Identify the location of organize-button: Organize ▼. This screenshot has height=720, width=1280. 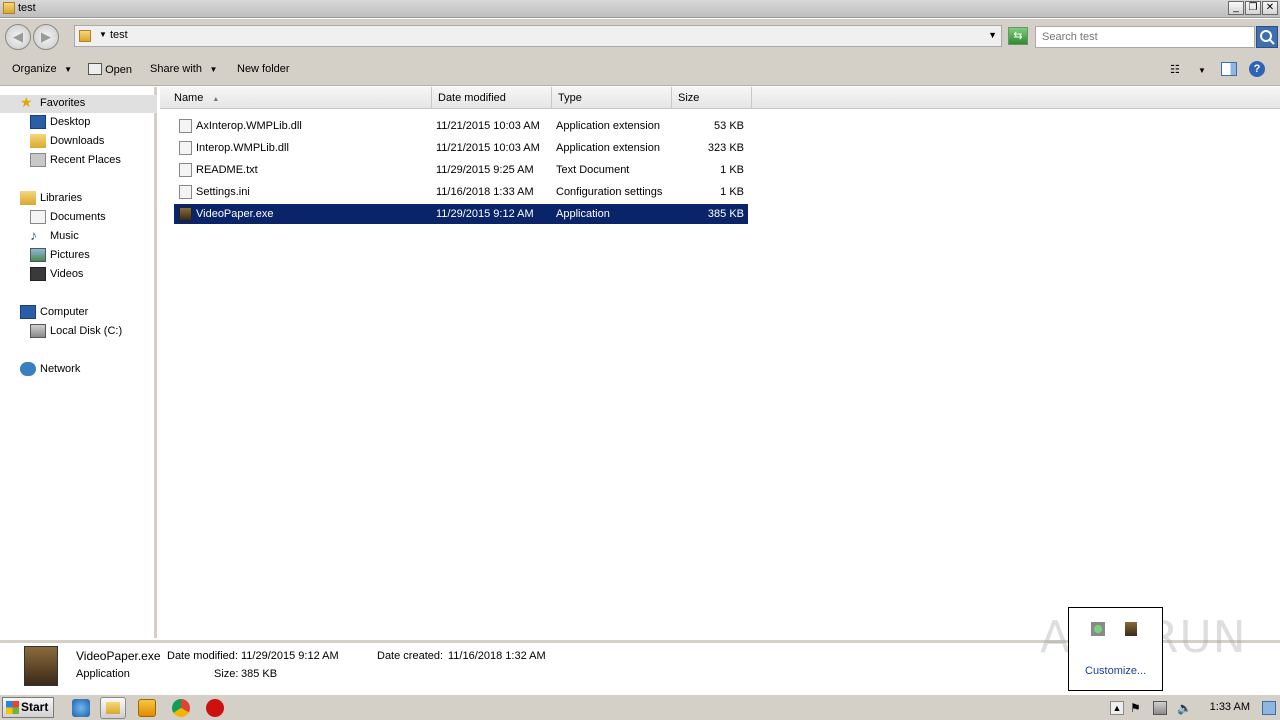
(42, 69).